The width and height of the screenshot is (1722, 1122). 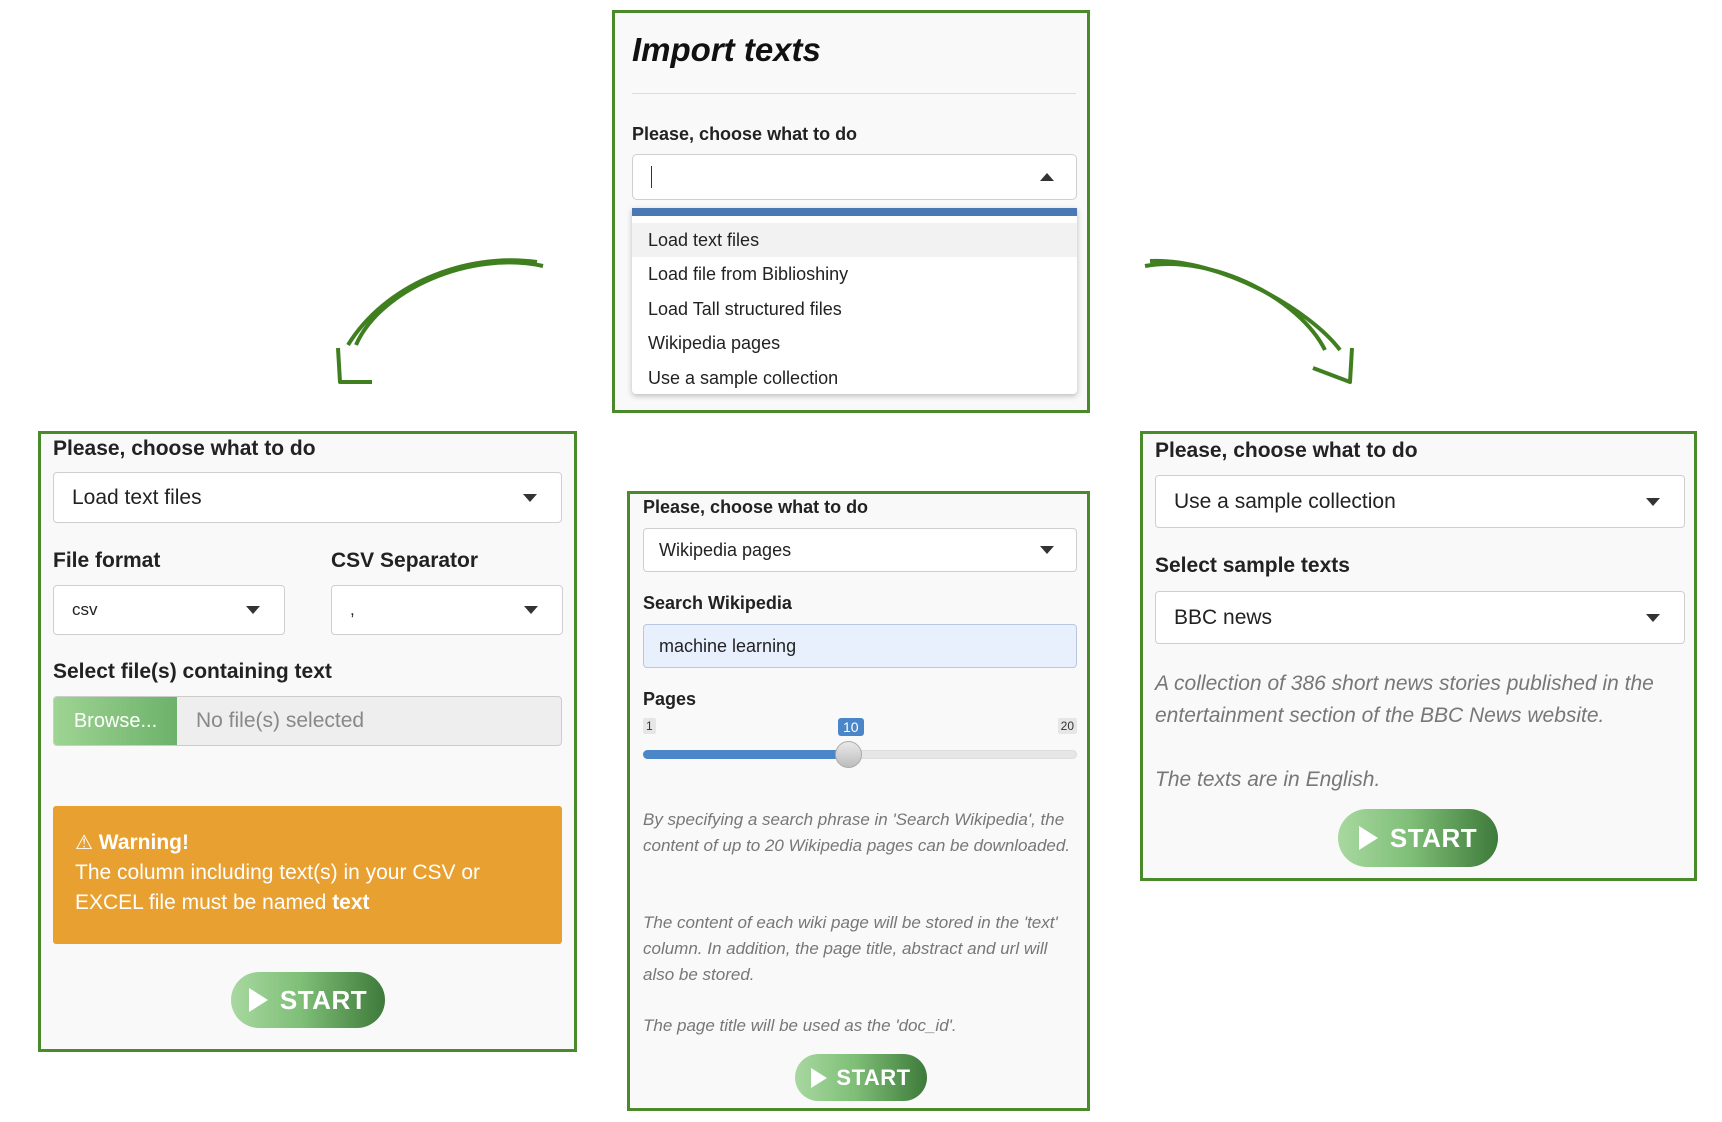 I want to click on select-sample-label: Select sample texts, so click(x=1252, y=565).